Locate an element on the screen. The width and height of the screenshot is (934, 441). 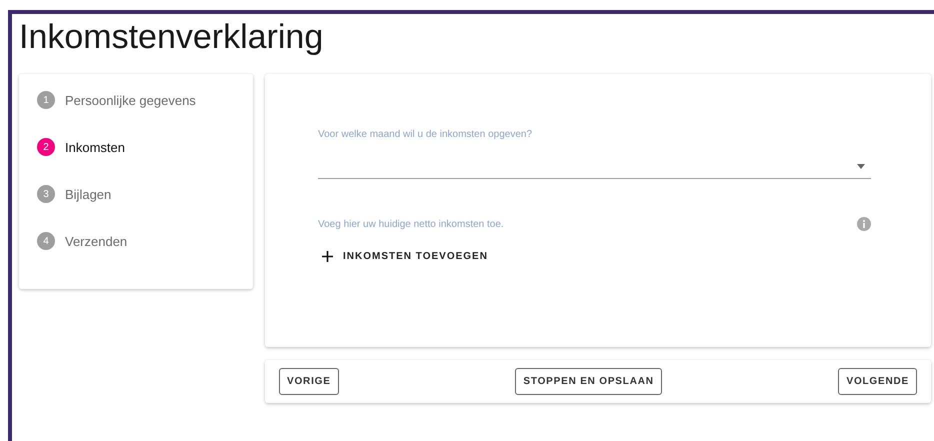
dropdown-caret-icon is located at coordinates (861, 166).